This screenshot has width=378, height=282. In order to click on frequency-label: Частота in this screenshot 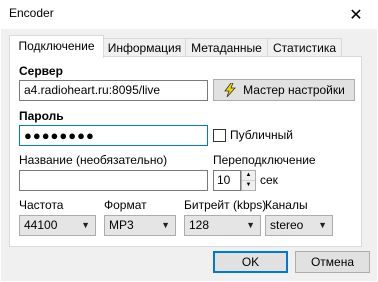, I will do `click(41, 205)`.